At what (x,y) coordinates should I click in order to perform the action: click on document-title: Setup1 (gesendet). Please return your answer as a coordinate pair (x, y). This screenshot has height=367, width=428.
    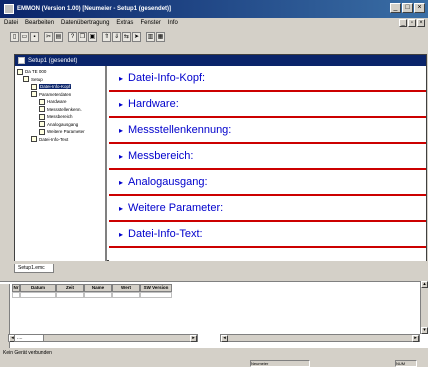
    Looking at the image, I should click on (53, 60).